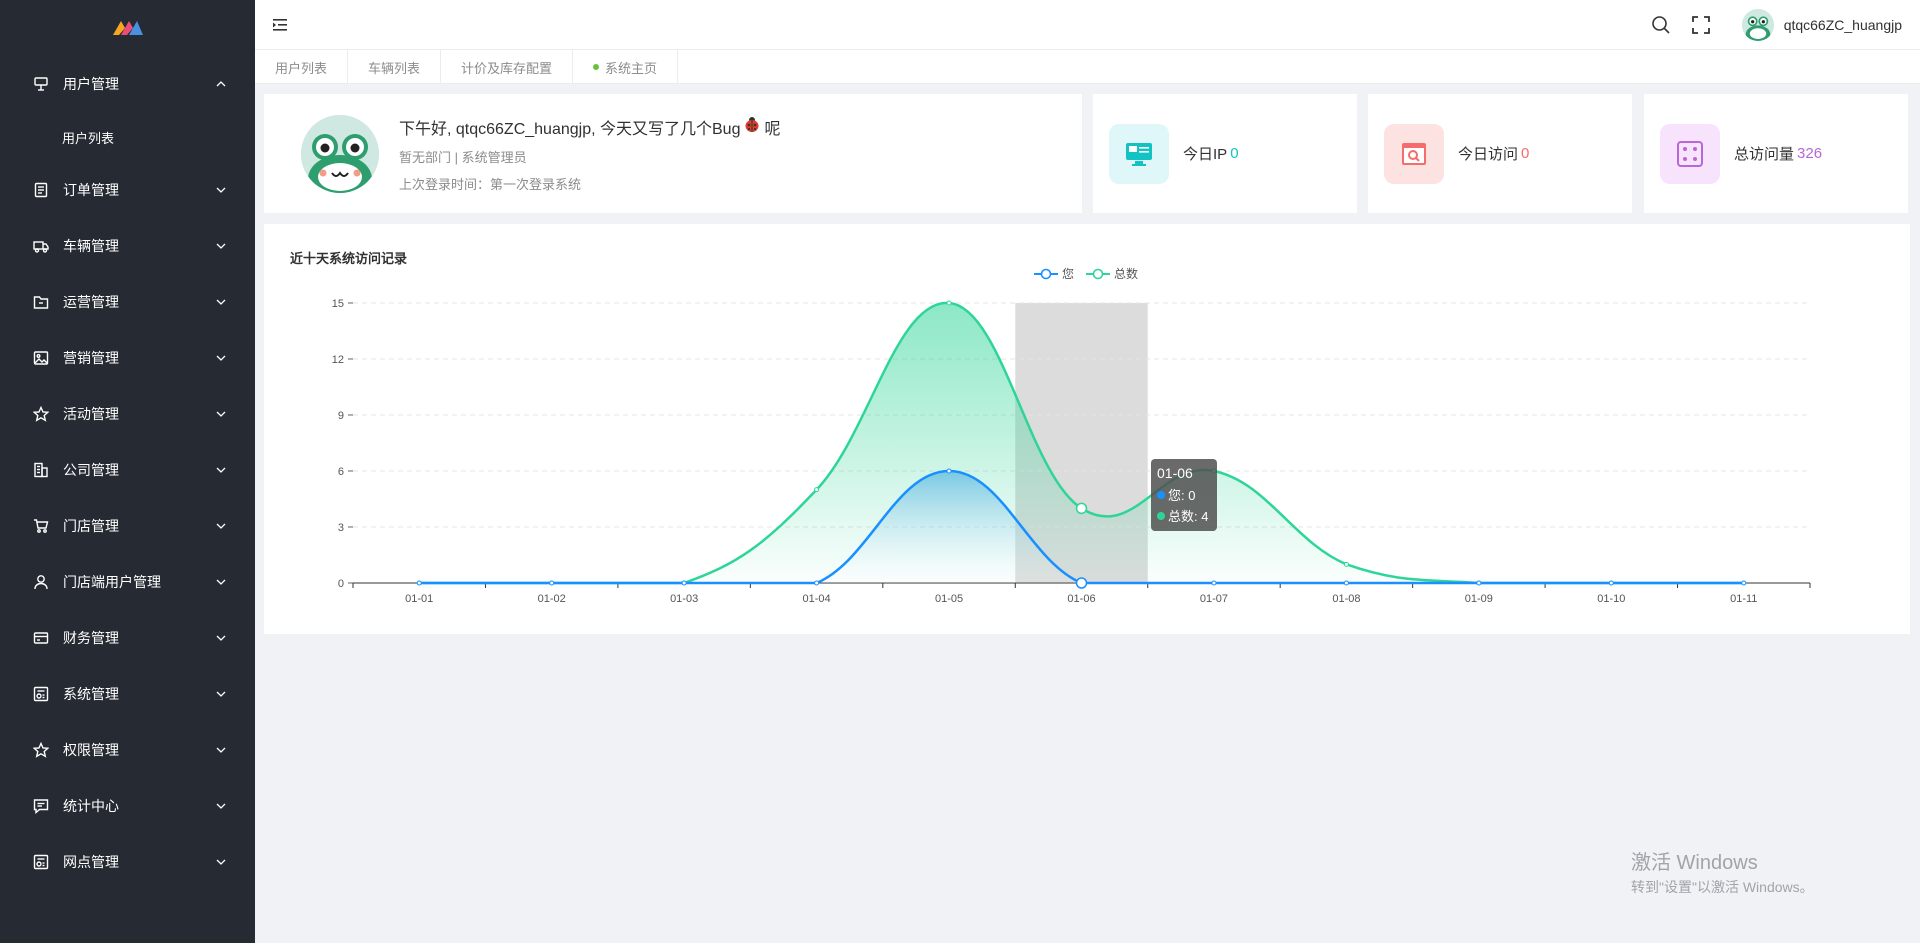 This screenshot has height=943, width=1920. I want to click on sidebar-item-label: 财务管理, so click(91, 638).